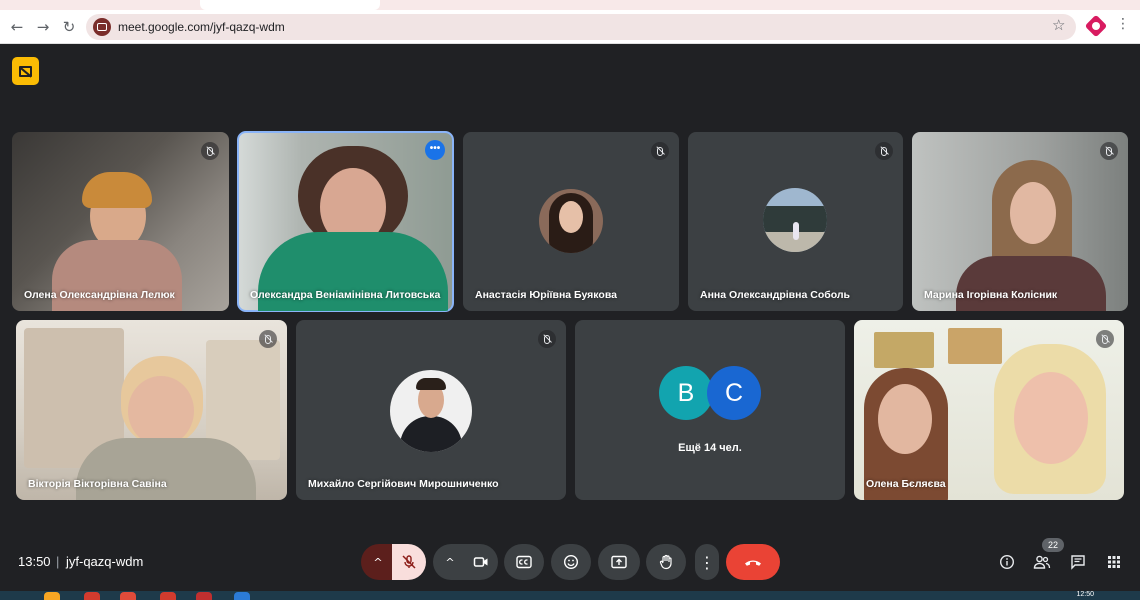 The width and height of the screenshot is (1140, 600). I want to click on participant-name: Анна Олександрівна Соболь, so click(775, 295).